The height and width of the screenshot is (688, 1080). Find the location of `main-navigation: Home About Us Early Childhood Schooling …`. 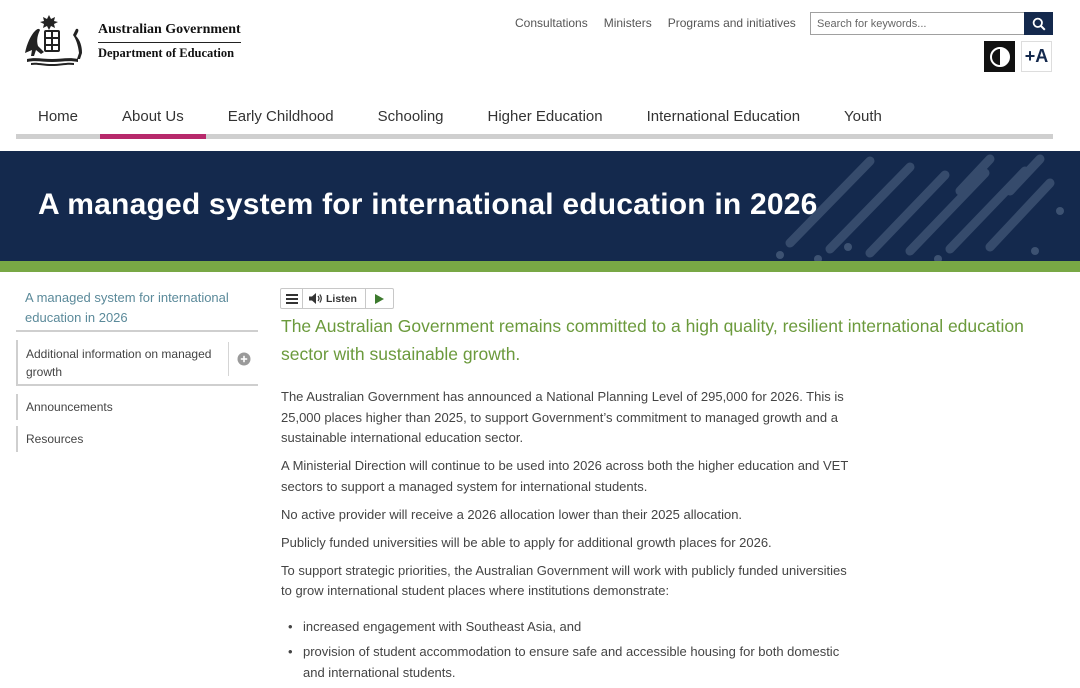

main-navigation: Home About Us Early Childhood Schooling … is located at coordinates (534, 119).